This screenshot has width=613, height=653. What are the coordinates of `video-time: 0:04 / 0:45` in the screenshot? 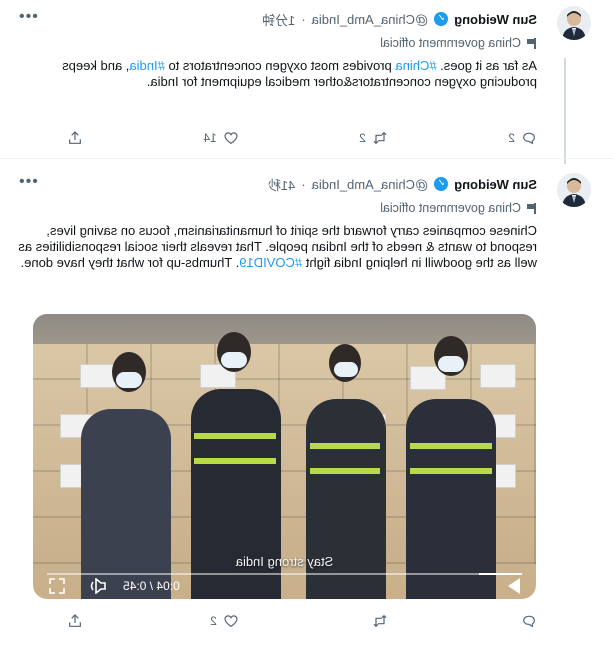 It's located at (151, 586).